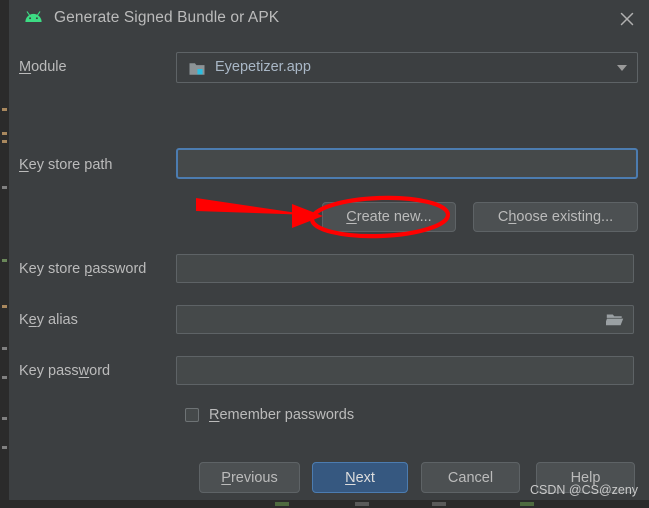 This screenshot has width=649, height=508. What do you see at coordinates (622, 68) in the screenshot?
I see `chevron-down-icon` at bounding box center [622, 68].